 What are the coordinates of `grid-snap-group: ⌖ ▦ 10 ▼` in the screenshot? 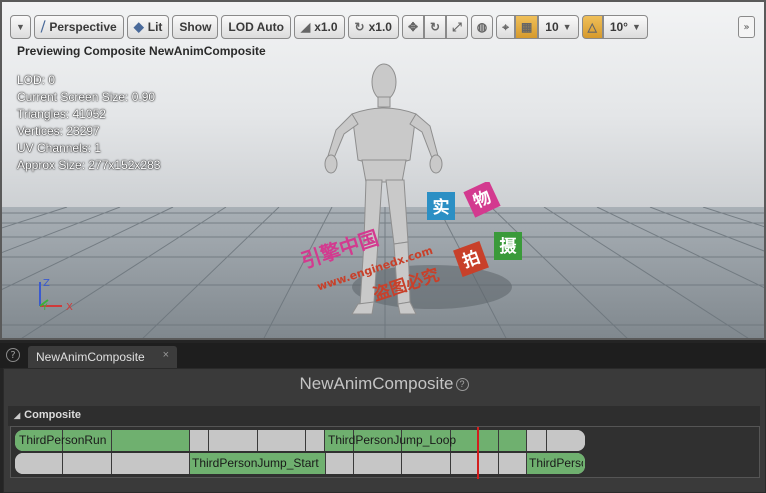 It's located at (537, 27).